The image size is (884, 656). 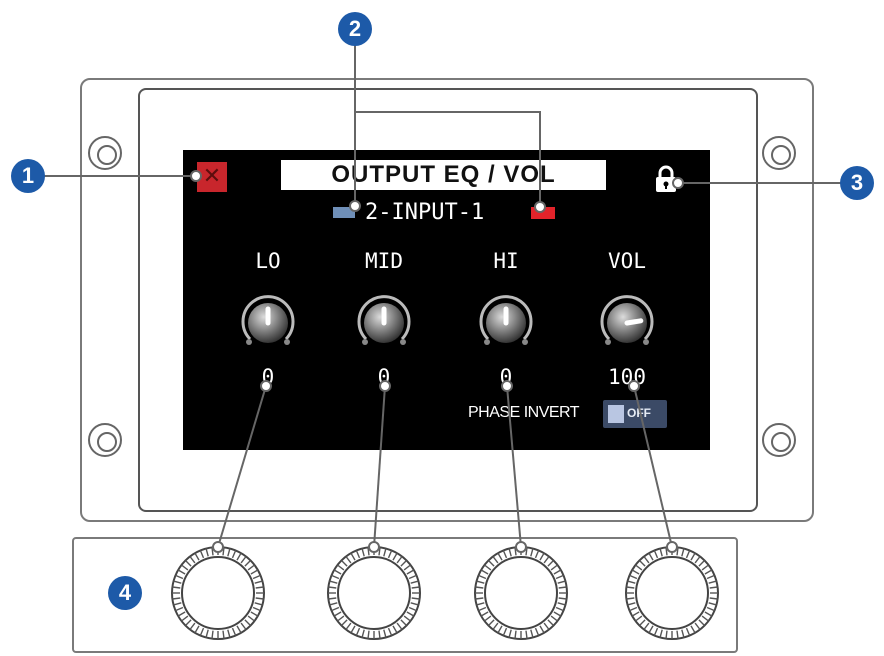 What do you see at coordinates (639, 413) in the screenshot?
I see `toggle-state: OFF` at bounding box center [639, 413].